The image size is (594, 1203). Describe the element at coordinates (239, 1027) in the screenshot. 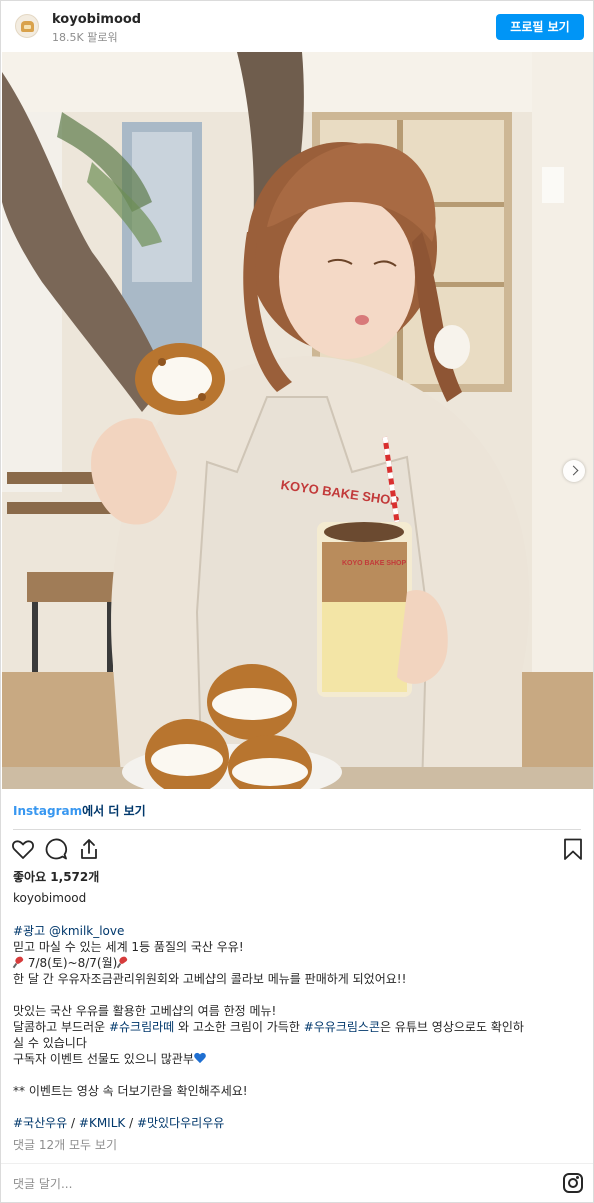

I see `caption-text: 와 고소한 크림이 가득한` at that location.